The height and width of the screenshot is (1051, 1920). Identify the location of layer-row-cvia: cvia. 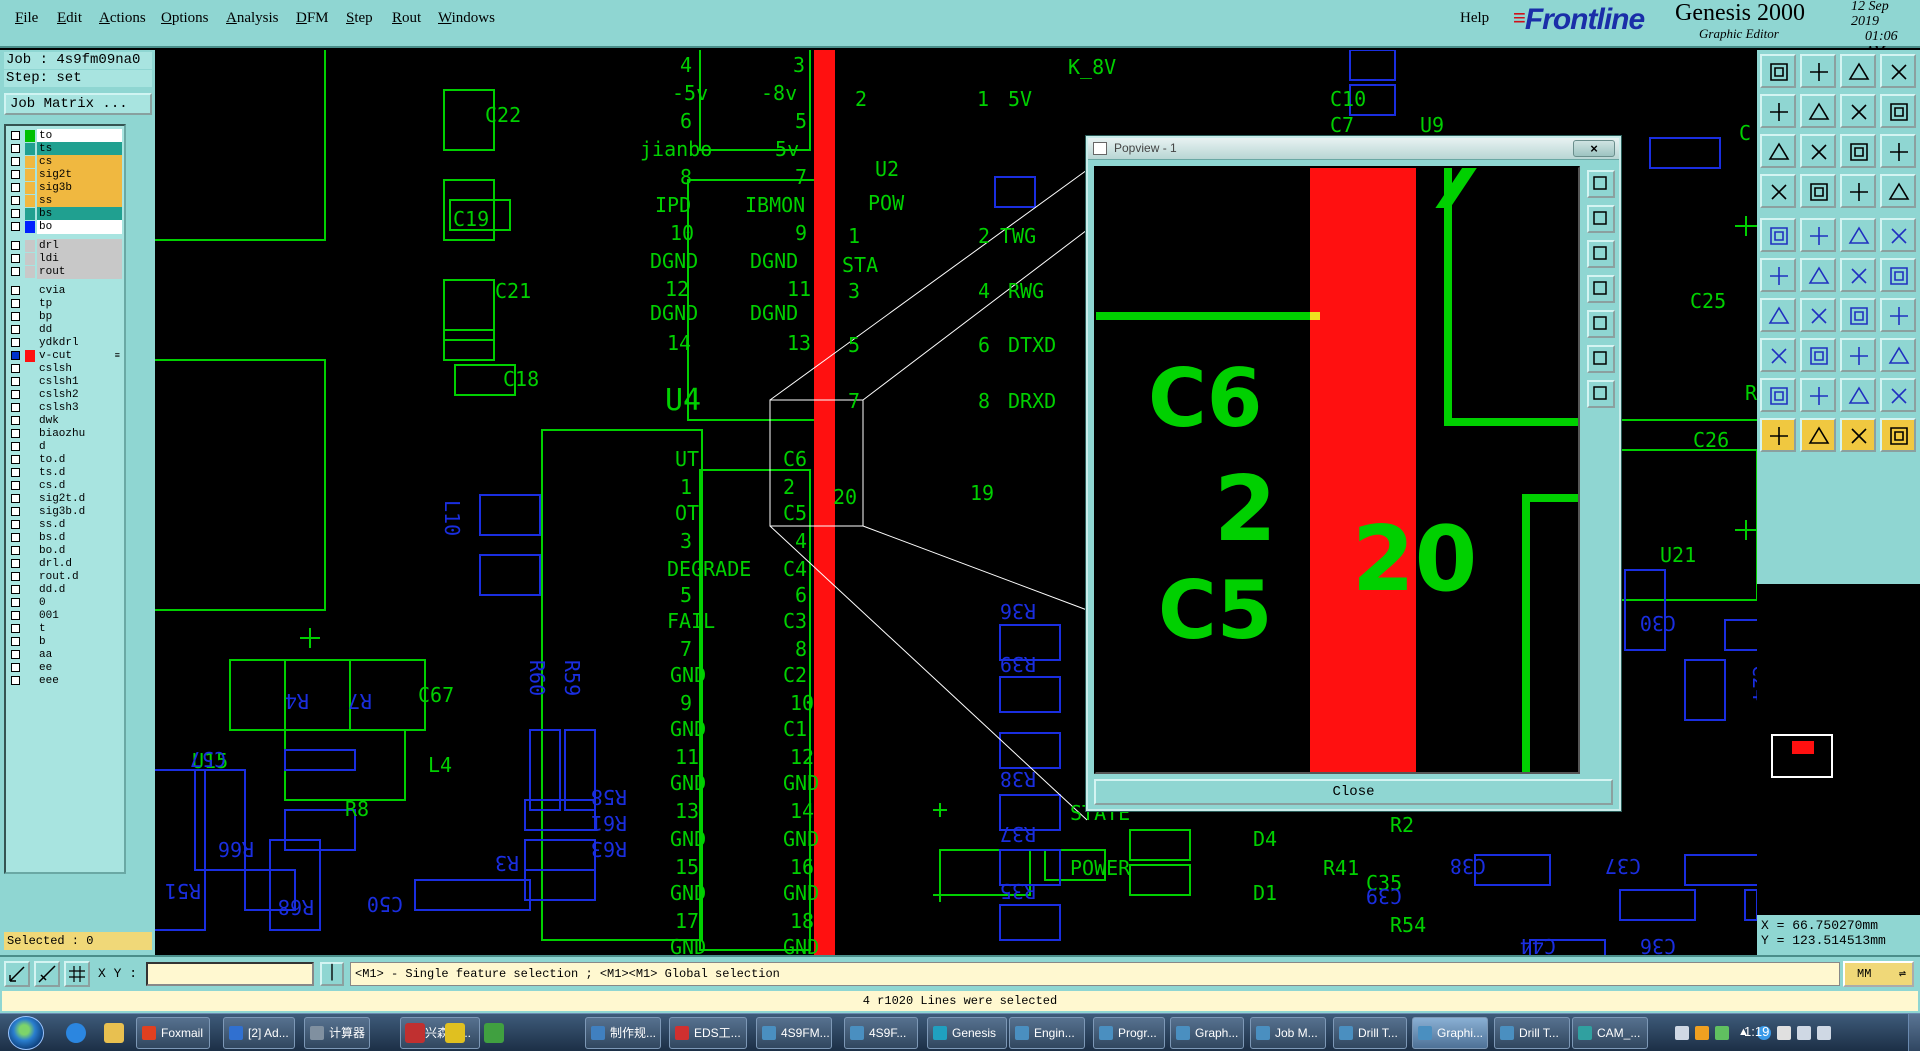
(67, 291).